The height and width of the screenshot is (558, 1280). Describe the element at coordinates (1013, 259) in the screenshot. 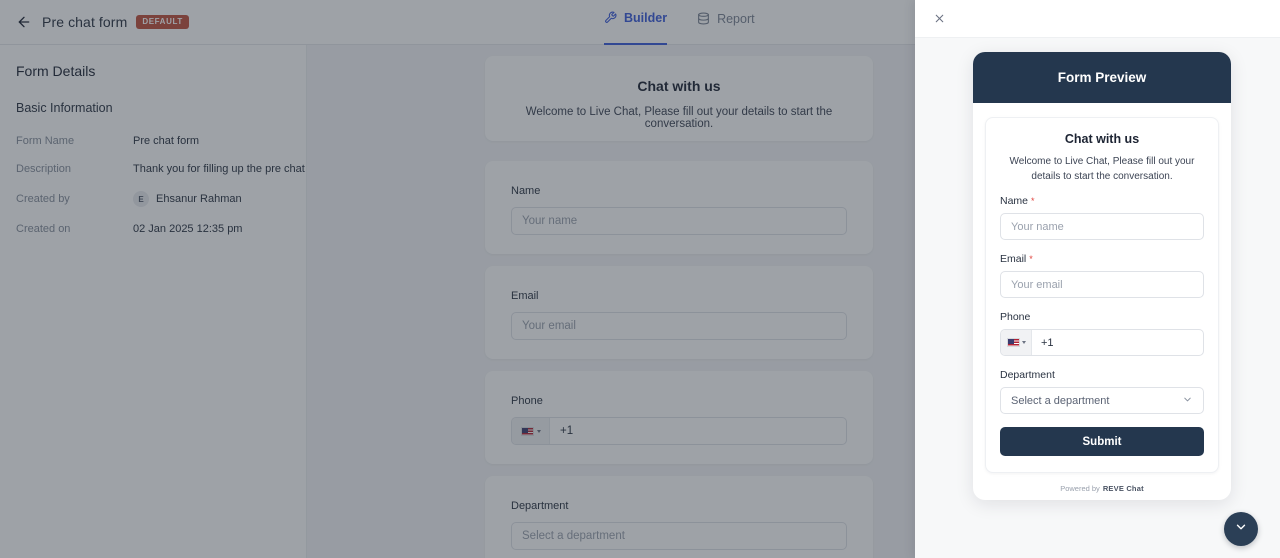

I see `preview-label-text: Email` at that location.